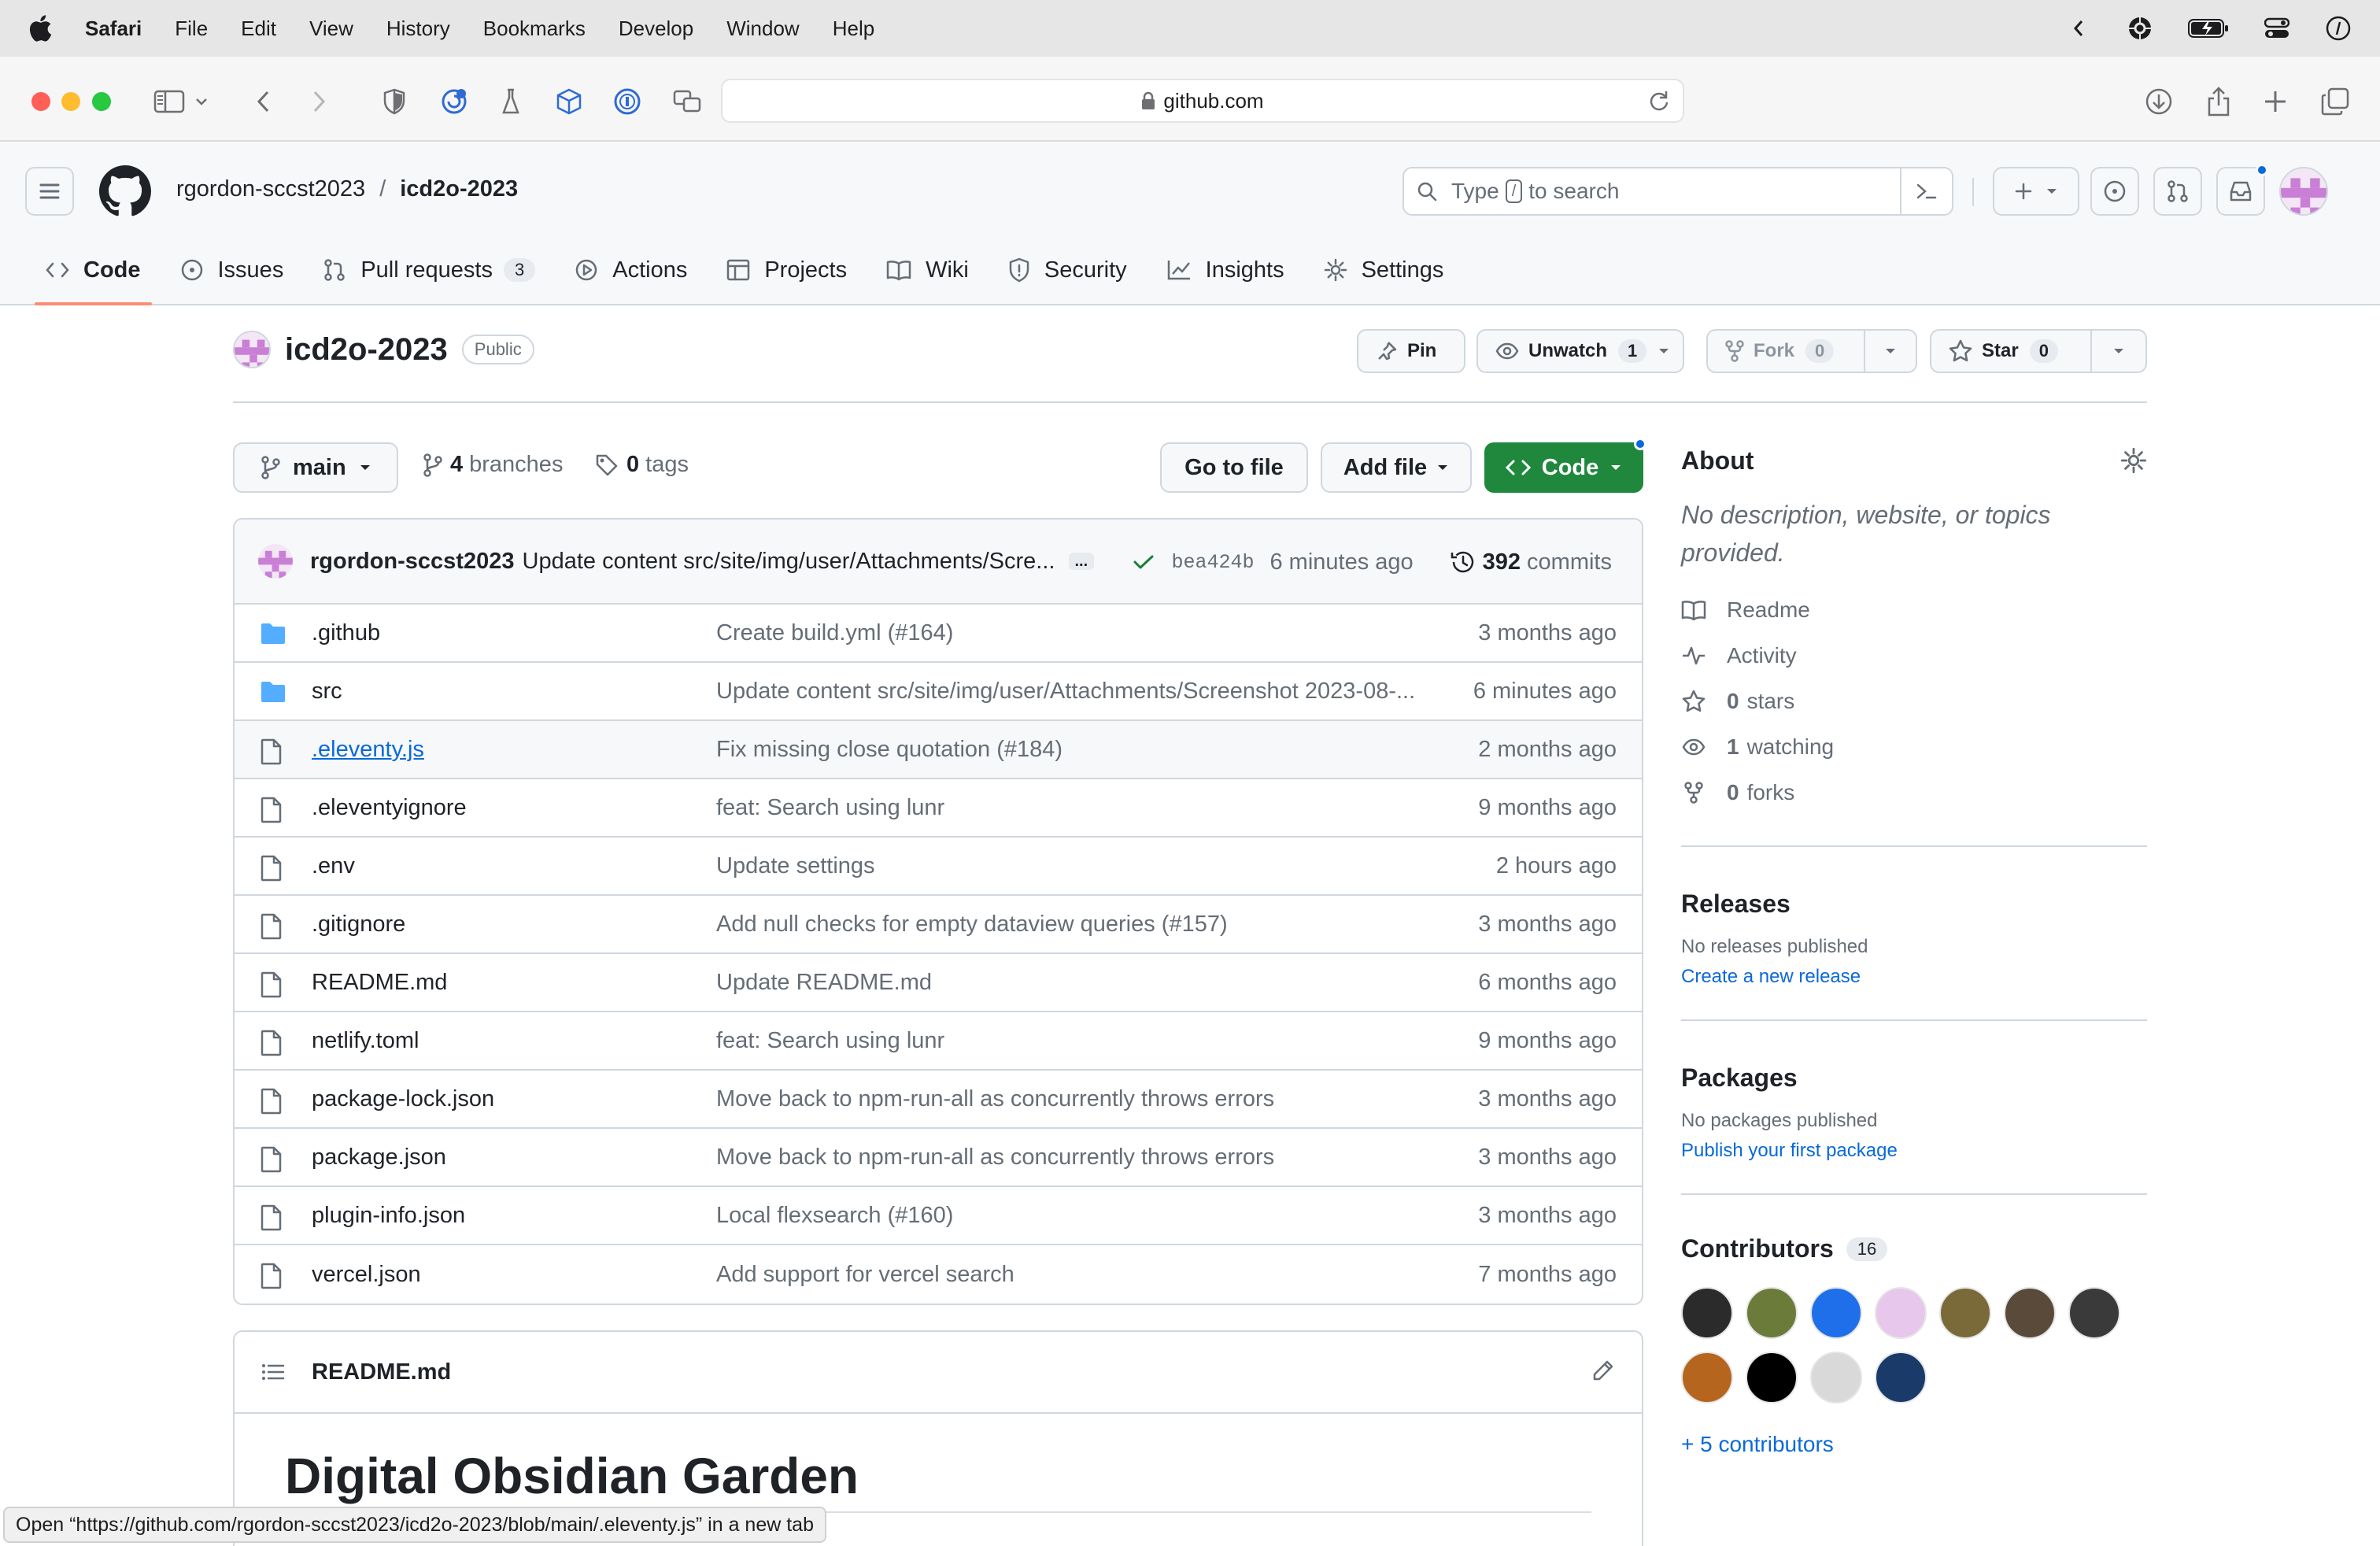 This screenshot has width=2380, height=1546. Describe the element at coordinates (331, 29) in the screenshot. I see `menu-view: View` at that location.